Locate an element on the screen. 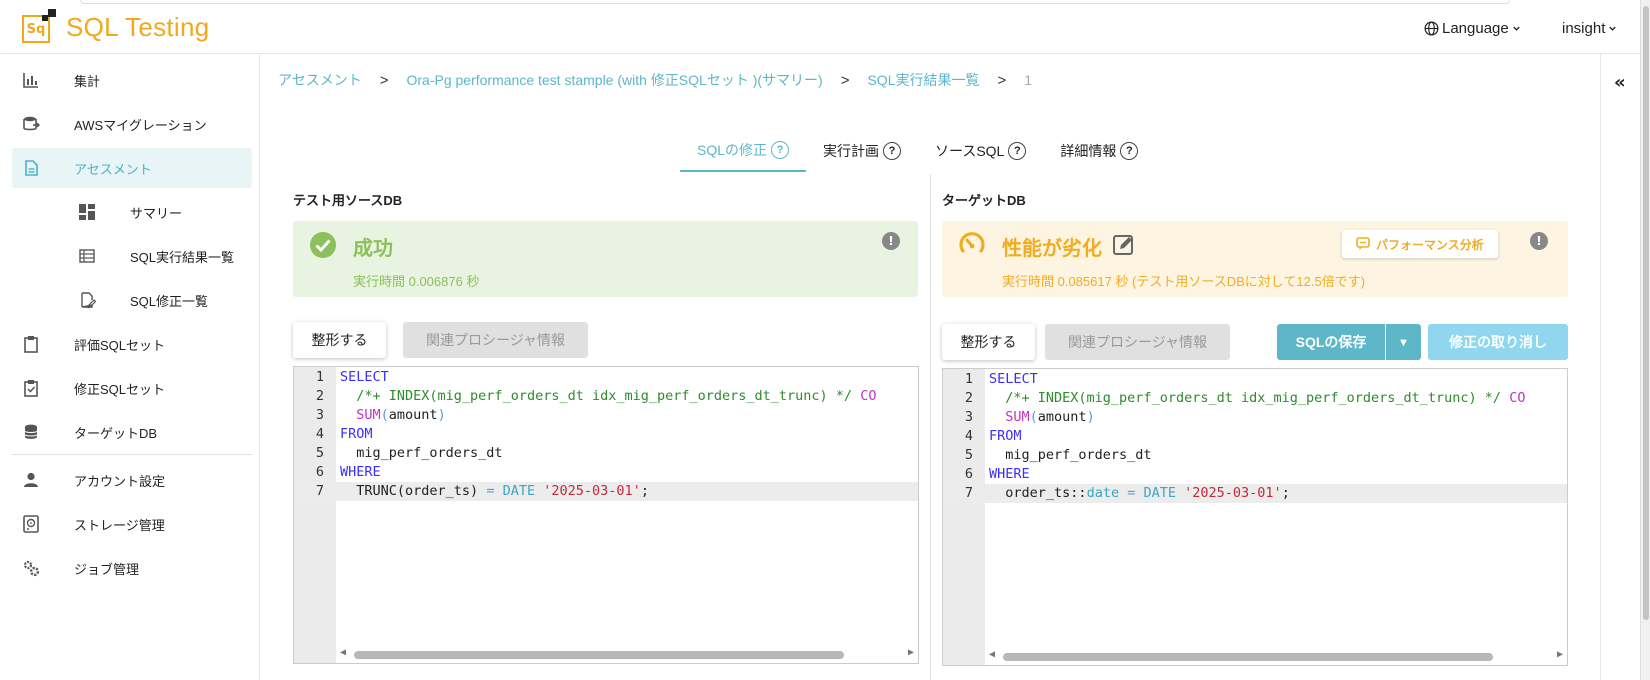 This screenshot has width=1650, height=680. top-bar: Sq SQL Testing Language insight is located at coordinates (825, 27).